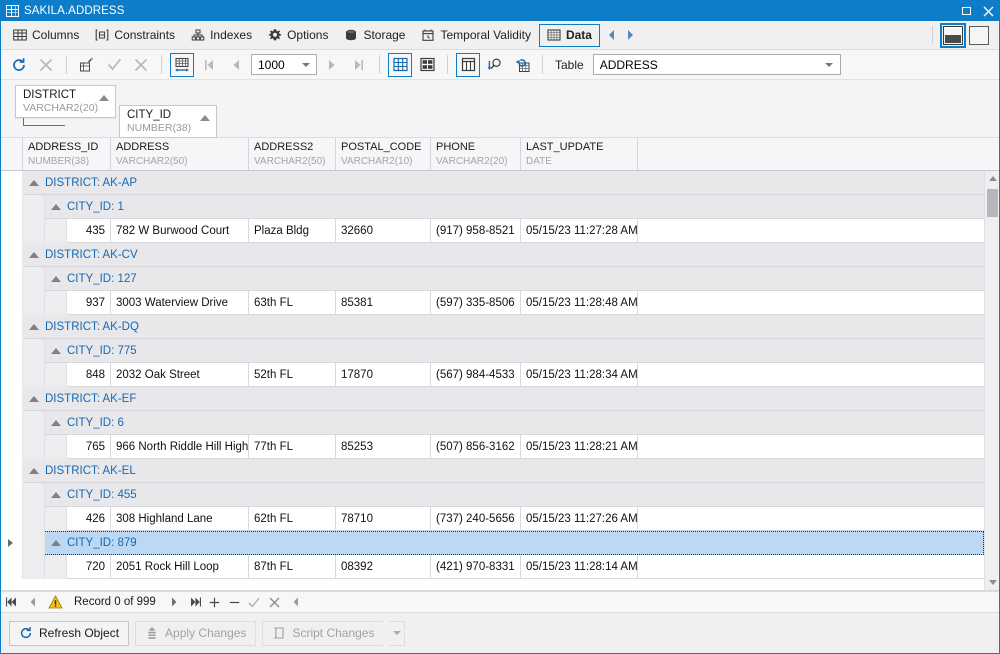 Image resolution: width=1000 pixels, height=654 pixels. I want to click on group-header-cell: CITY_ID: 127, so click(514, 279).